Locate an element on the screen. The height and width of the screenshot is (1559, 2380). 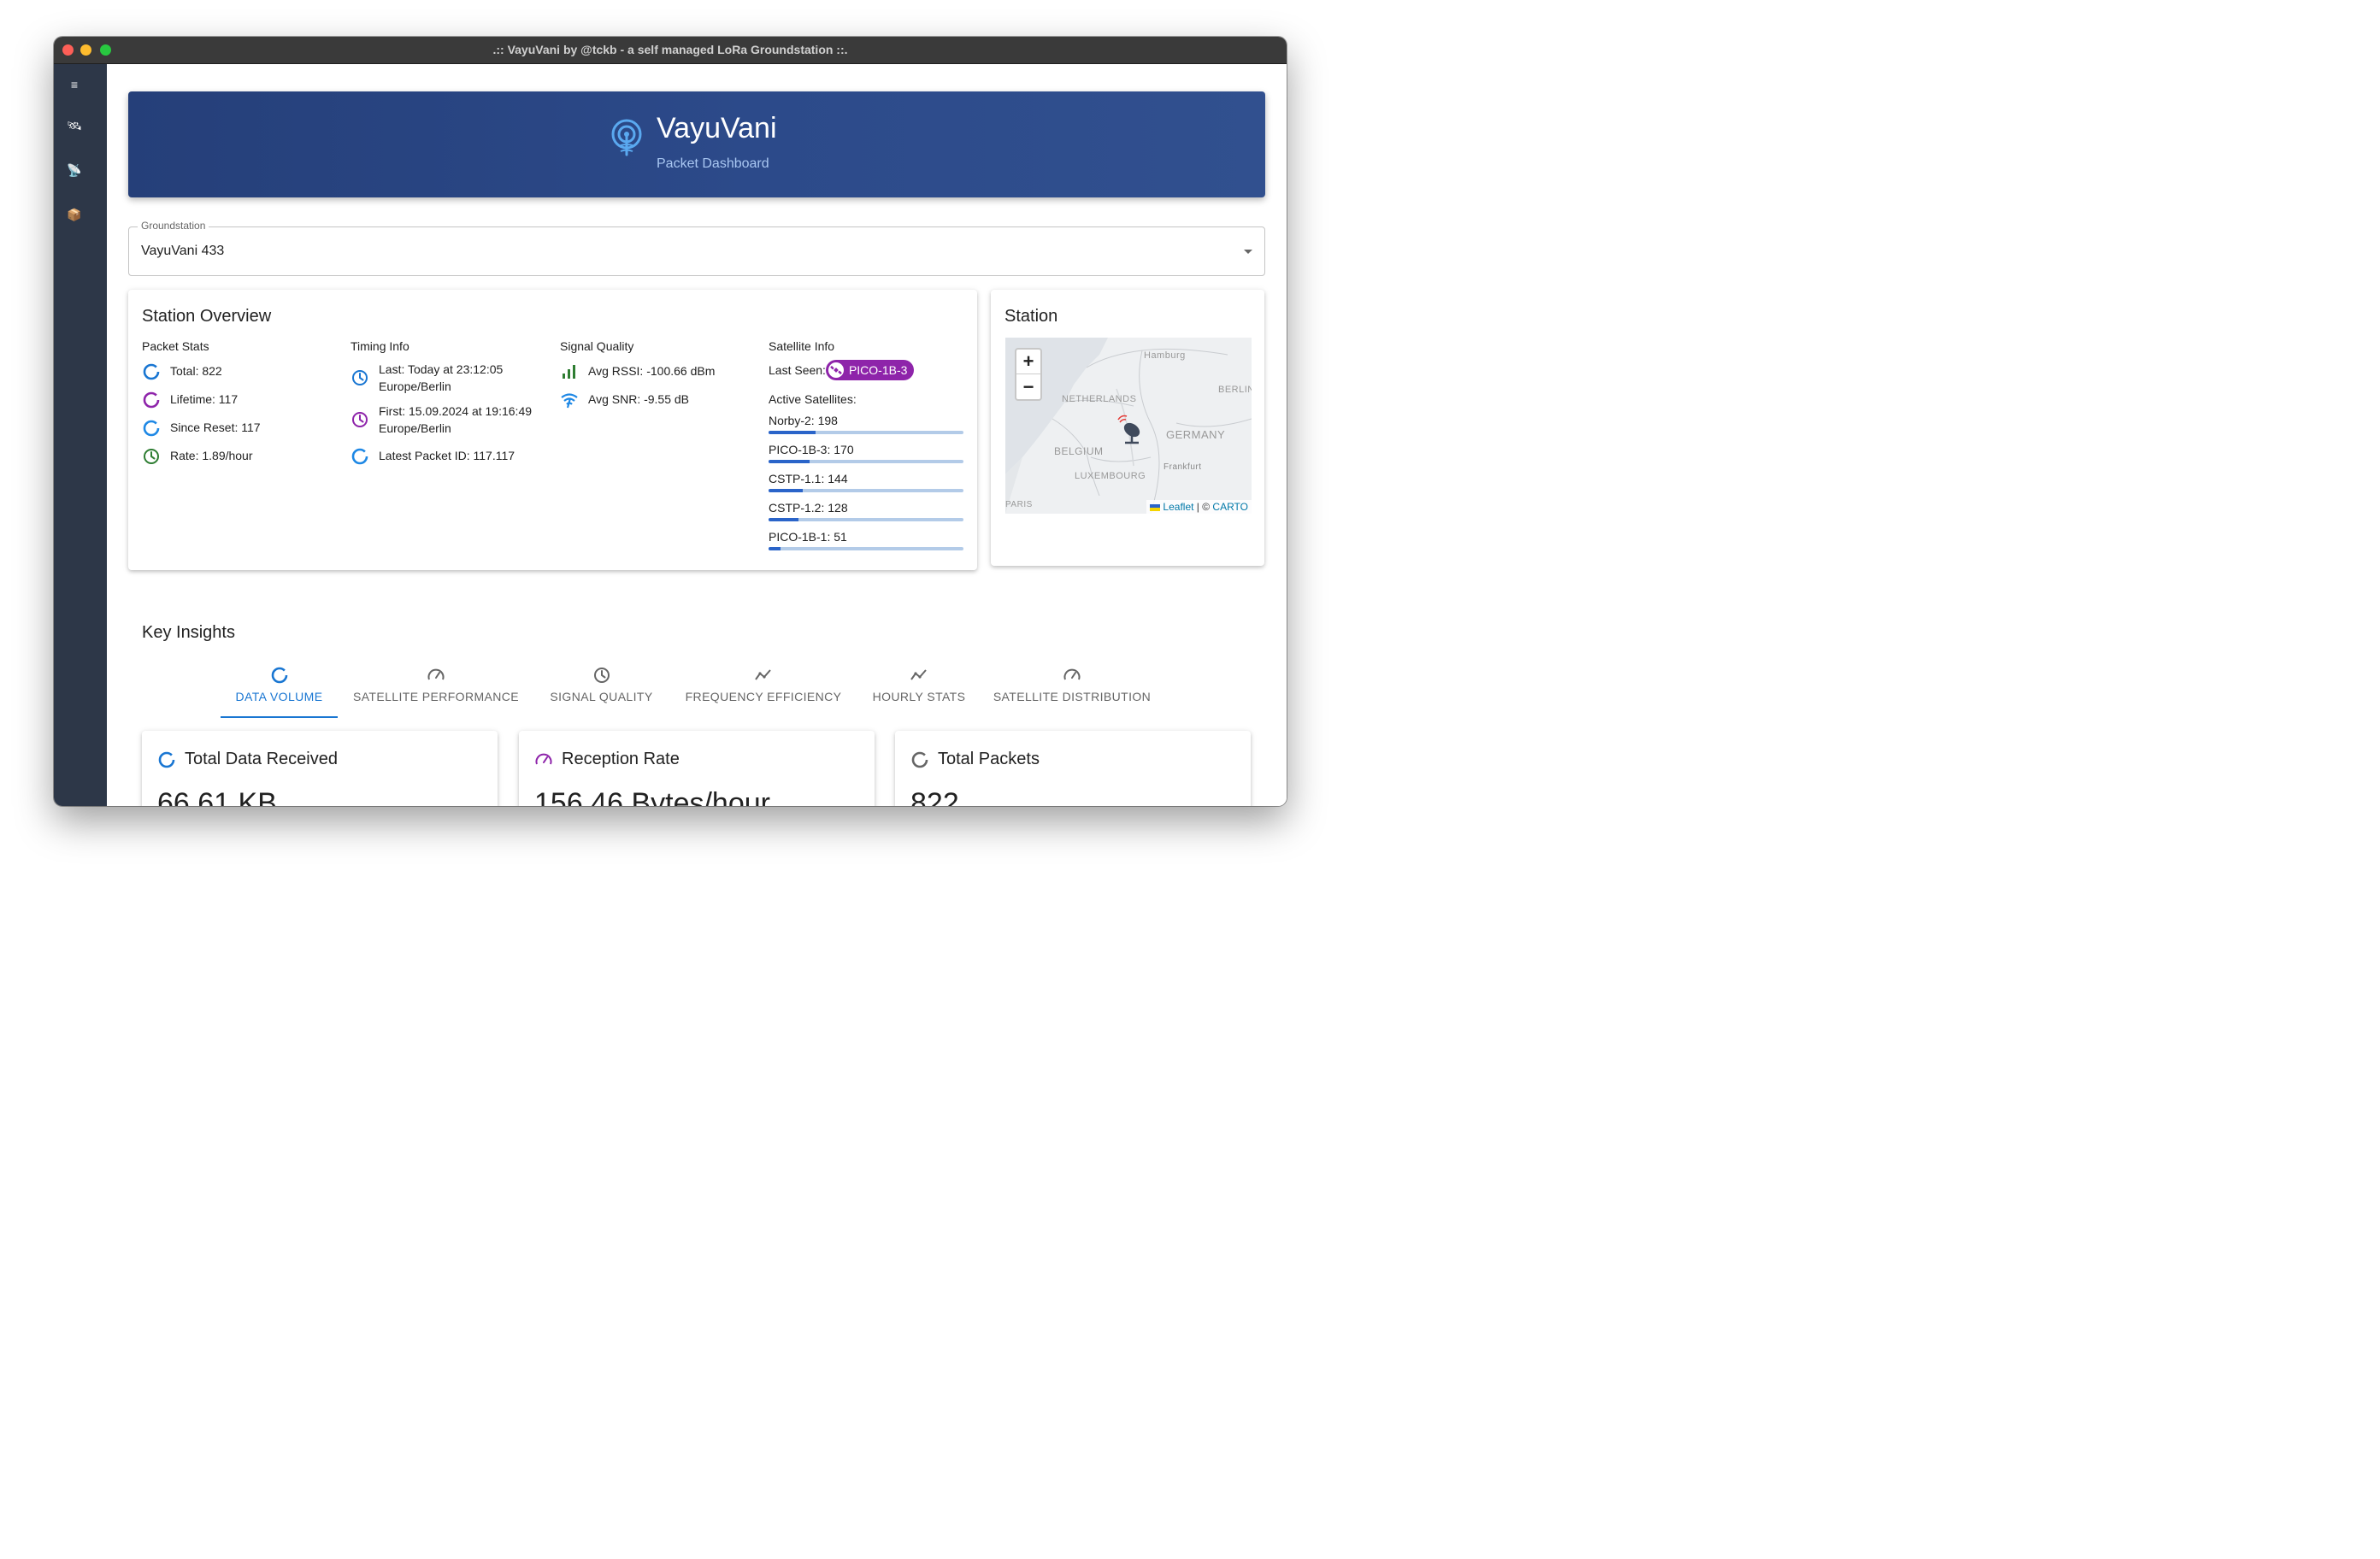
leaflet-link: Leaflet is located at coordinates (1178, 507).